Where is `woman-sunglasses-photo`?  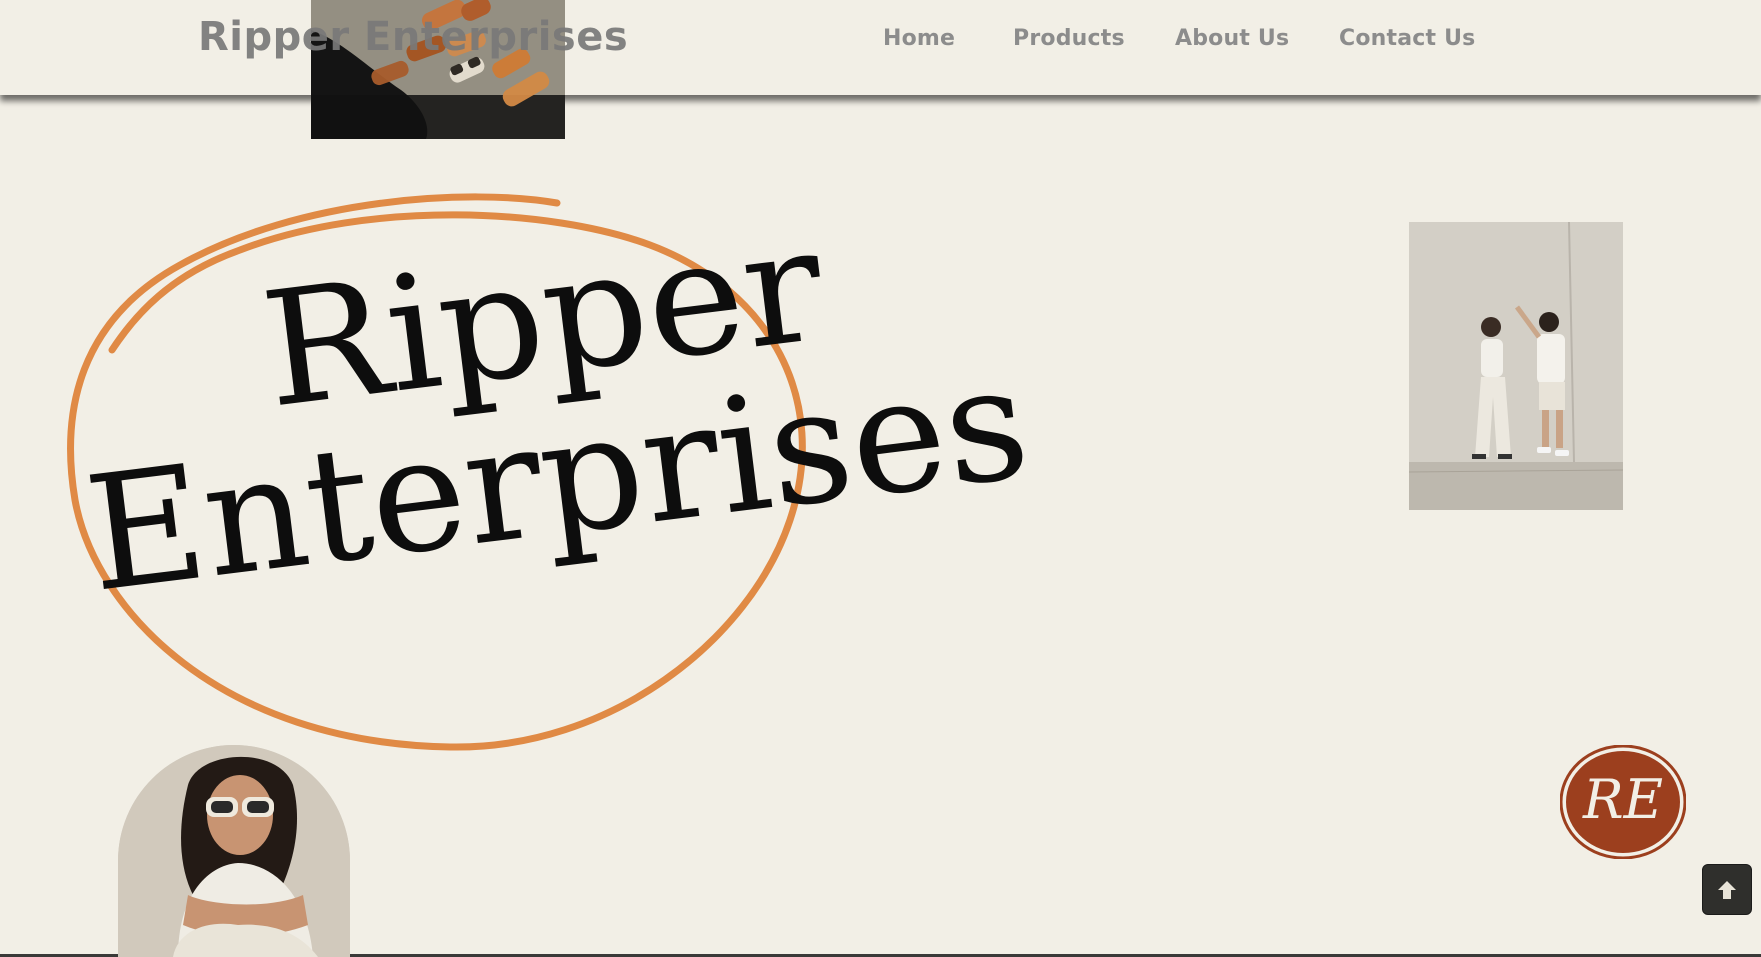 woman-sunglasses-photo is located at coordinates (234, 851).